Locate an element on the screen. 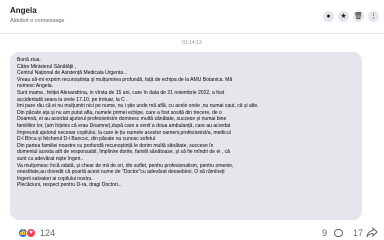 Image resolution: width=384 pixels, height=240 pixels. share-count: 17 is located at coordinates (358, 233).